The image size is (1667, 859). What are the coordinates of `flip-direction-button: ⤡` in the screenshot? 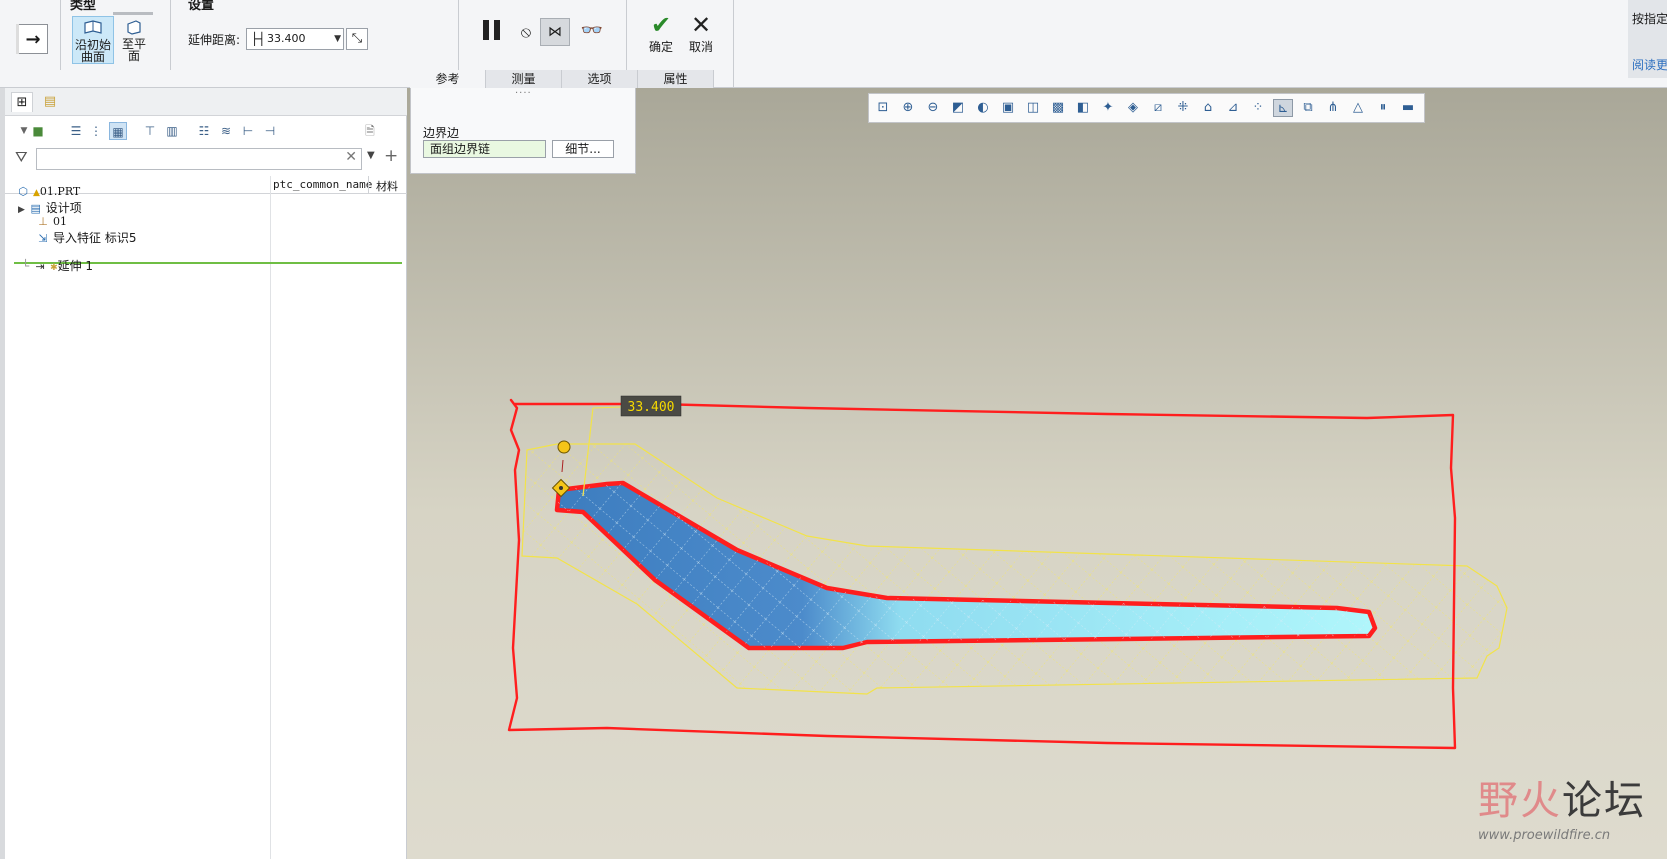 It's located at (357, 39).